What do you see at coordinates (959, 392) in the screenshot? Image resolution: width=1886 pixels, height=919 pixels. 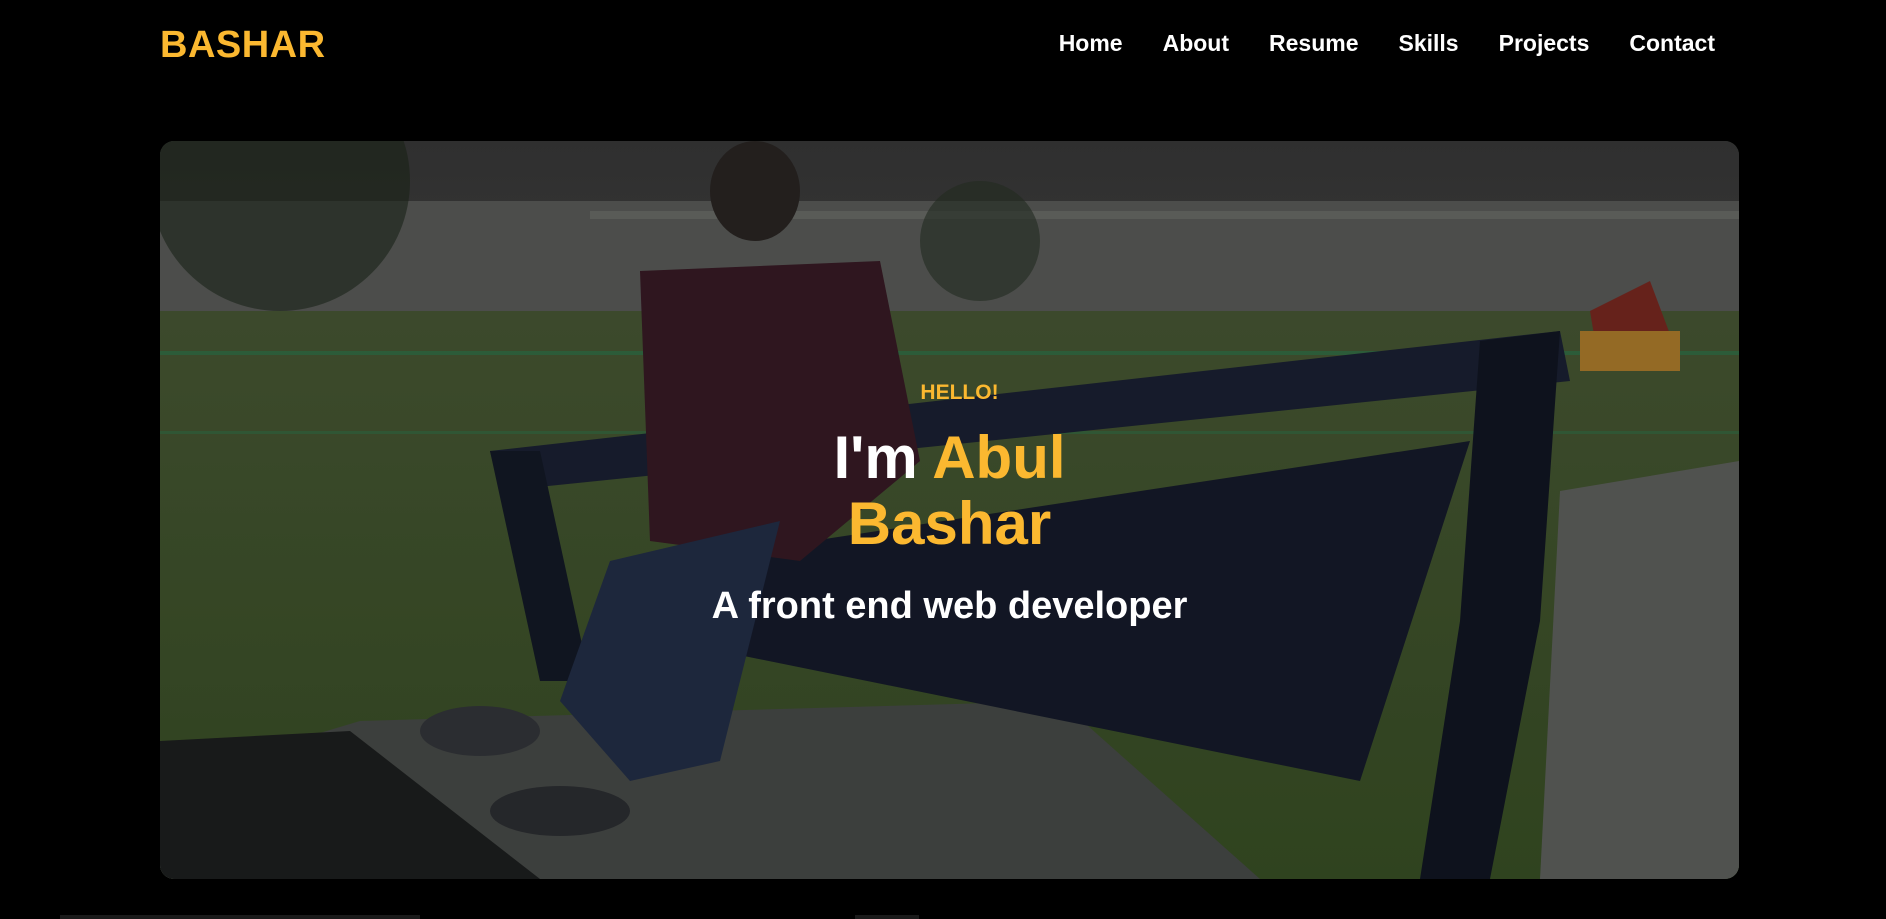 I see `hero-greeting: HELLO!` at bounding box center [959, 392].